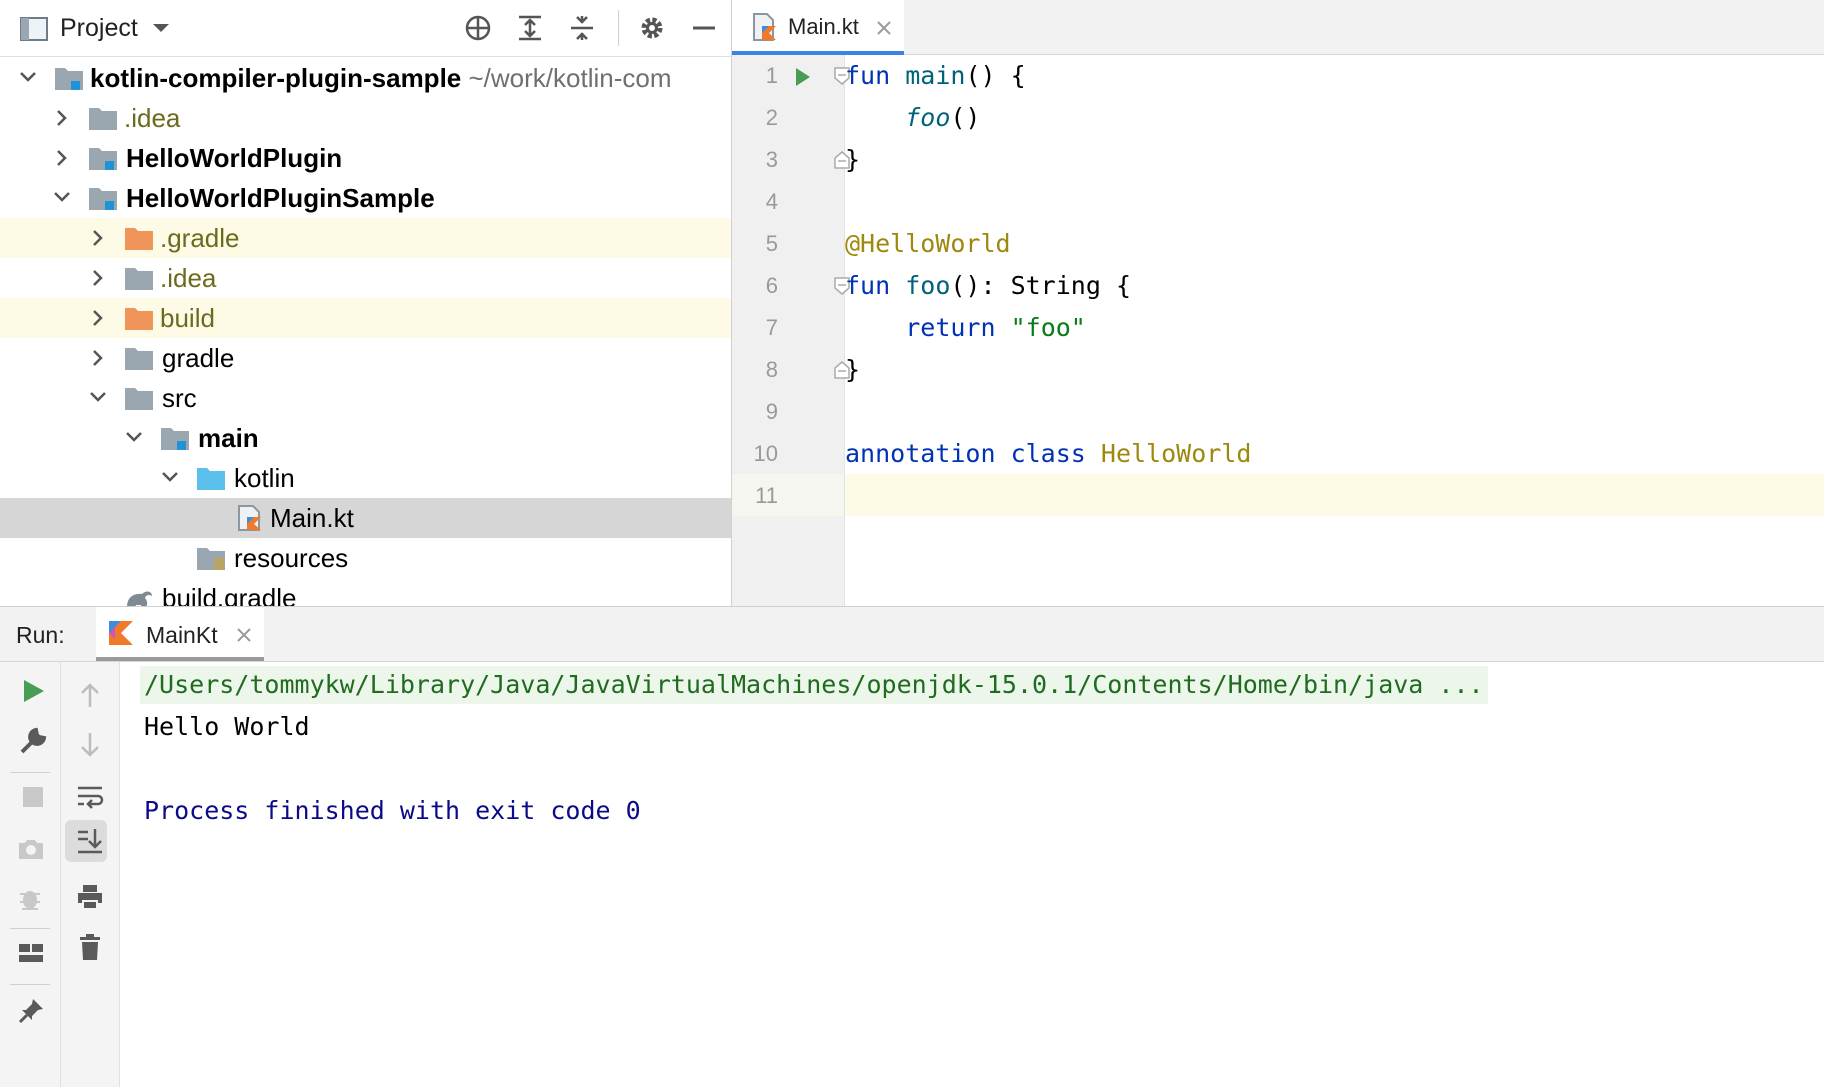  I want to click on arrow-up-icon, so click(90, 695).